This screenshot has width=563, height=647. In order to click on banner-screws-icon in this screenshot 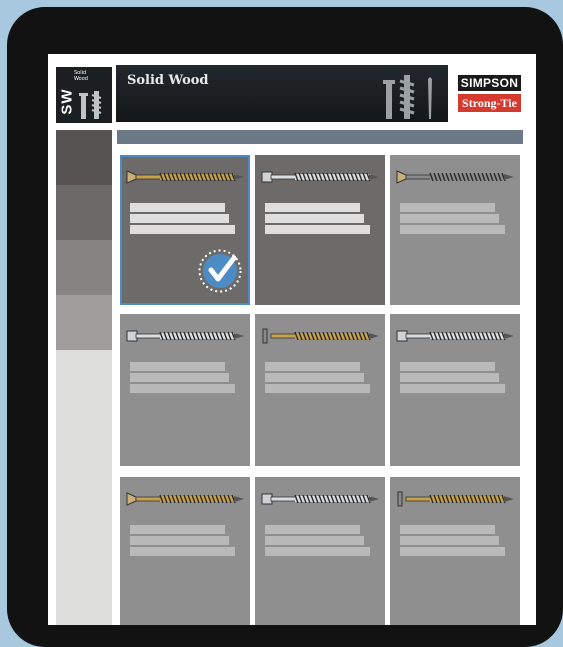, I will do `click(407, 97)`.